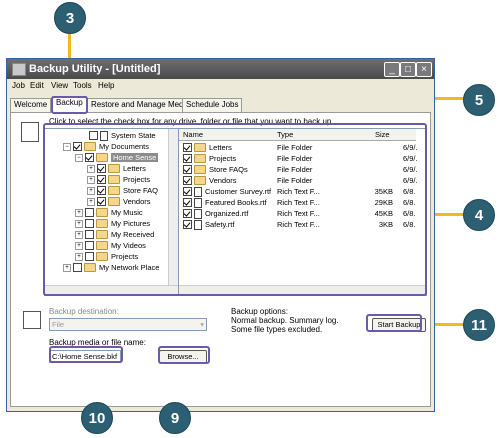 The height and width of the screenshot is (438, 500). What do you see at coordinates (30, 132) in the screenshot?
I see `backup-checklist-icon` at bounding box center [30, 132].